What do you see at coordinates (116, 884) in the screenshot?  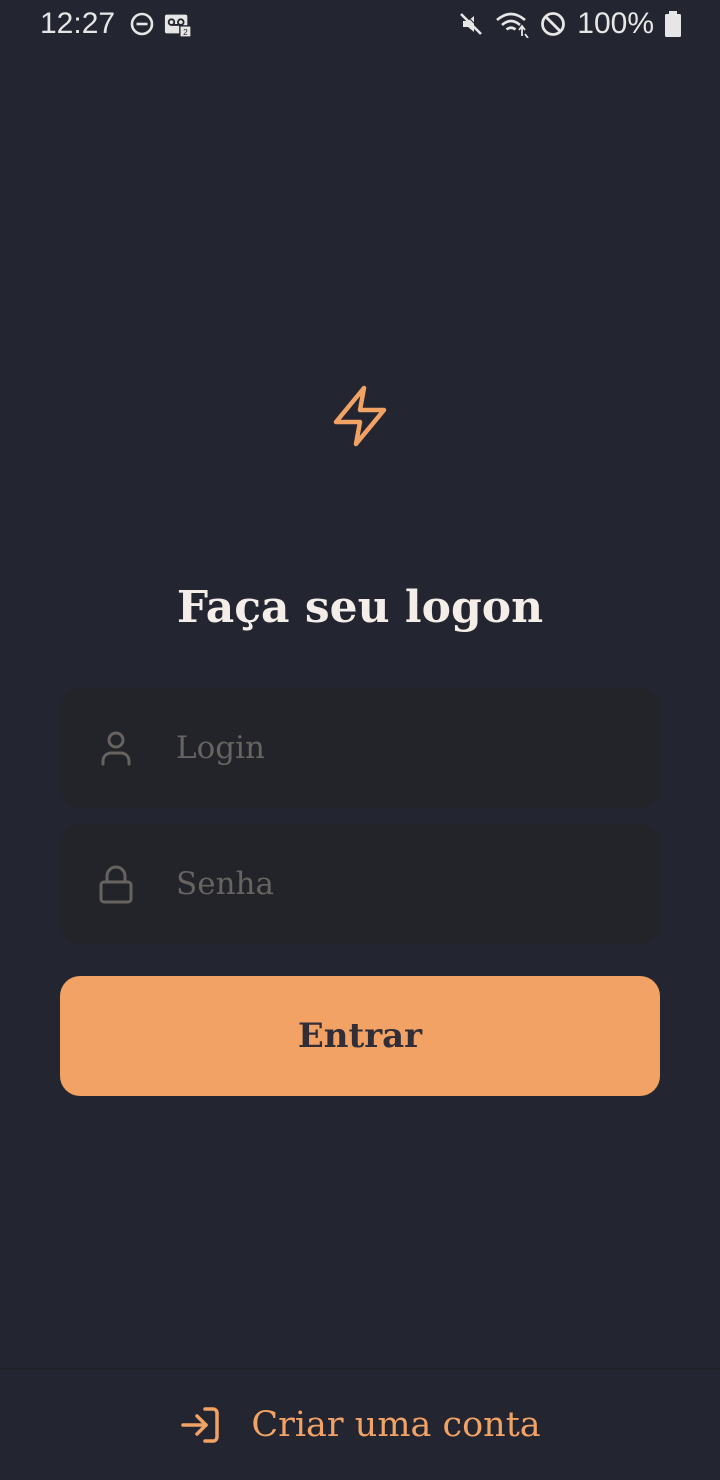 I see `lock-icon` at bounding box center [116, 884].